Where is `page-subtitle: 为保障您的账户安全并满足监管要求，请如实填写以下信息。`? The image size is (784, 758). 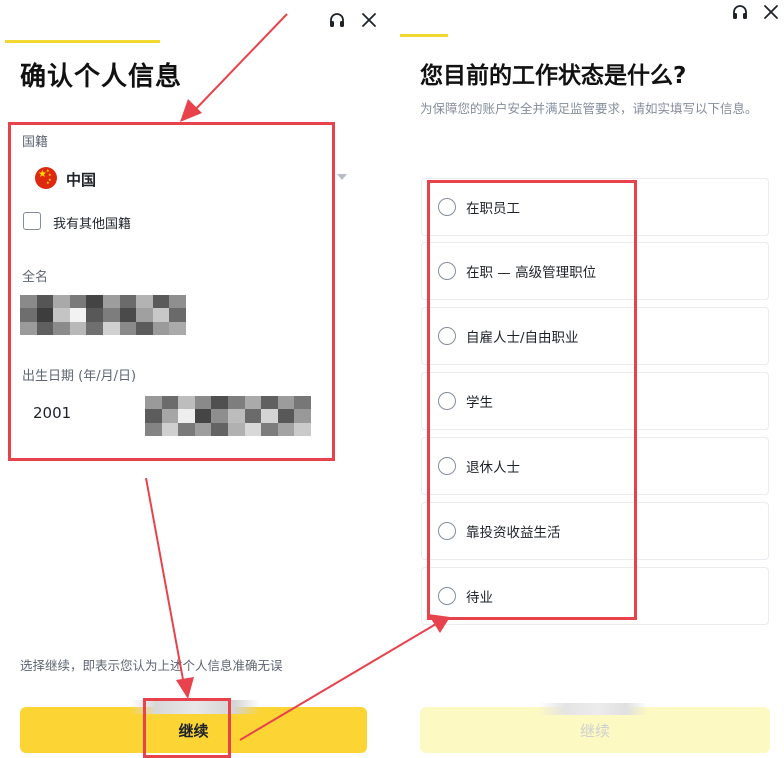
page-subtitle: 为保障您的账户安全并满足监管要求，请如实填写以下信息。 is located at coordinates (589, 108).